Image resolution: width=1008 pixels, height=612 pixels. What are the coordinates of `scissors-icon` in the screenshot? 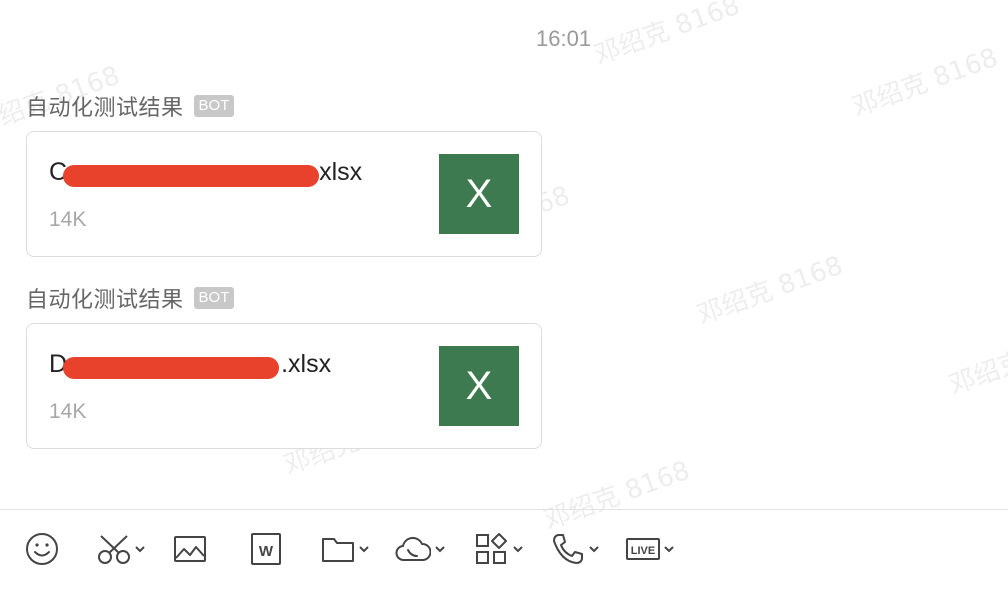 It's located at (114, 549).